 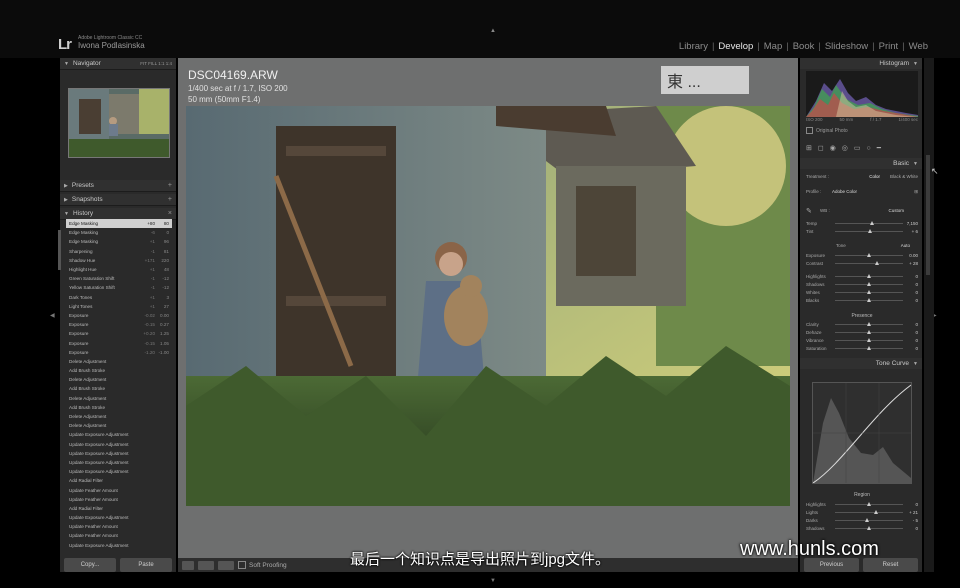 I want to click on add-snapshot-icon: +, so click(x=170, y=199).